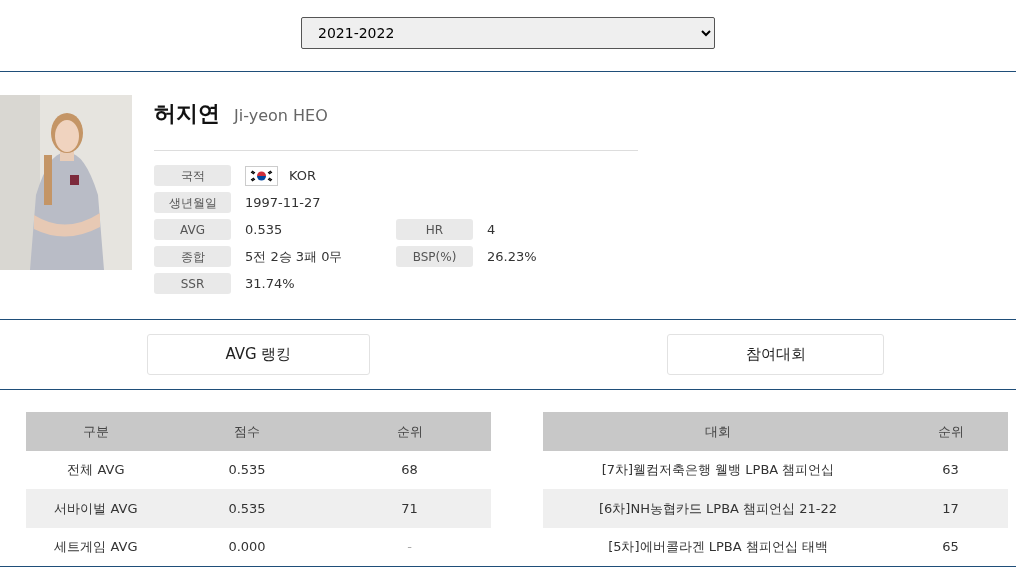 Image resolution: width=1016 pixels, height=573 pixels. Describe the element at coordinates (512, 256) in the screenshot. I see `field-value: 26.23%` at that location.